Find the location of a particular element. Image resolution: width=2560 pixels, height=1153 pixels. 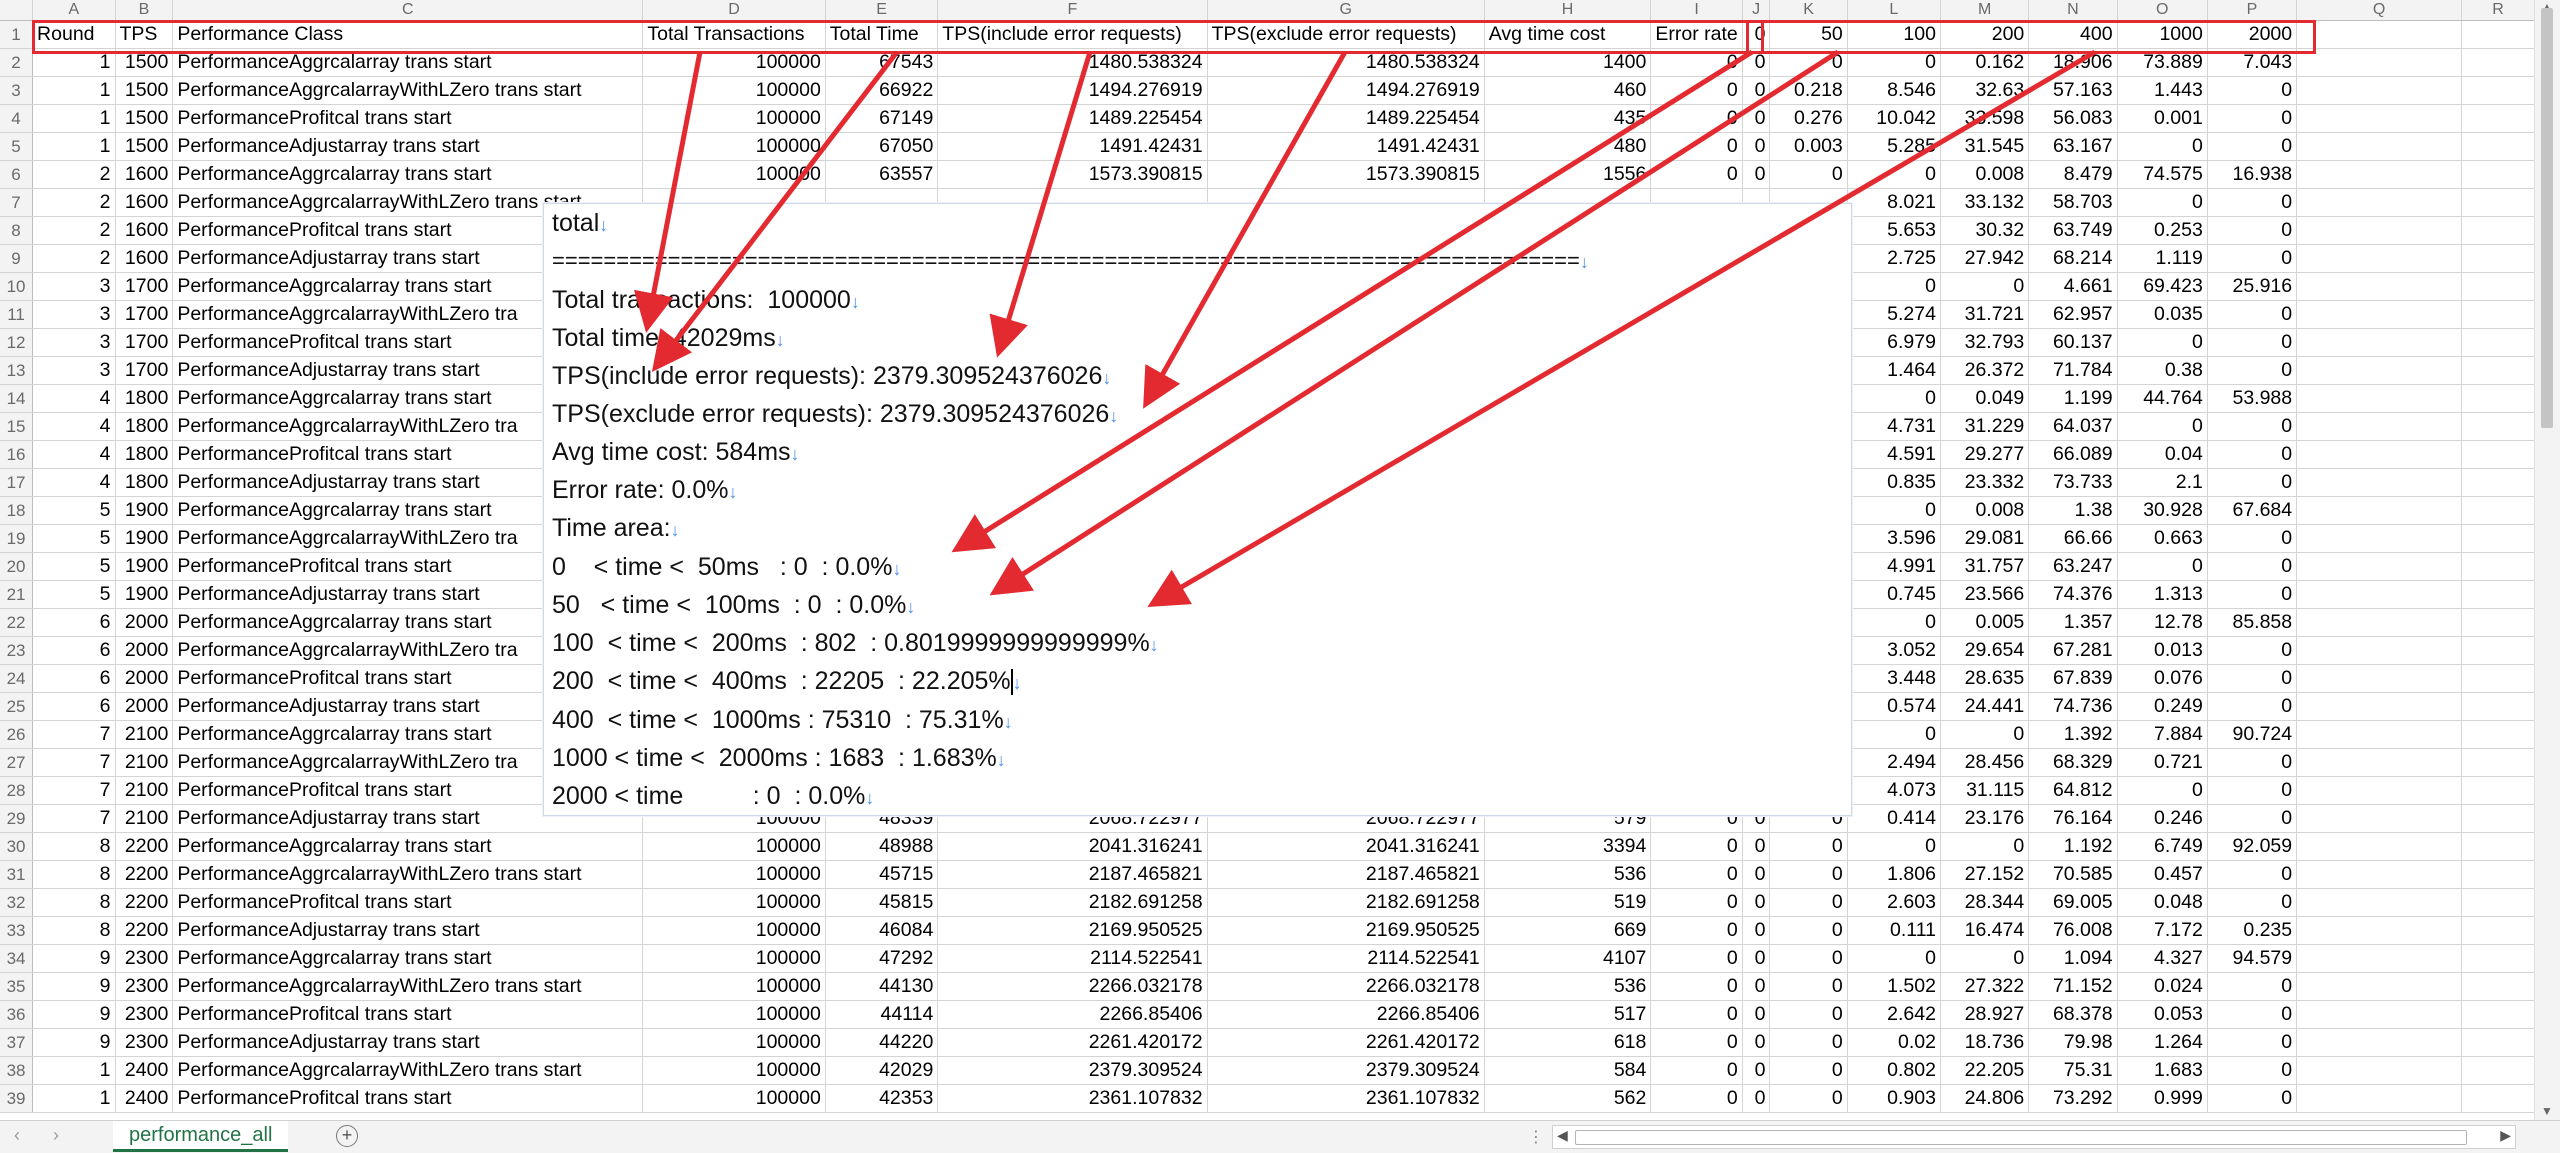

data-cell: 66.089 is located at coordinates (2073, 454).